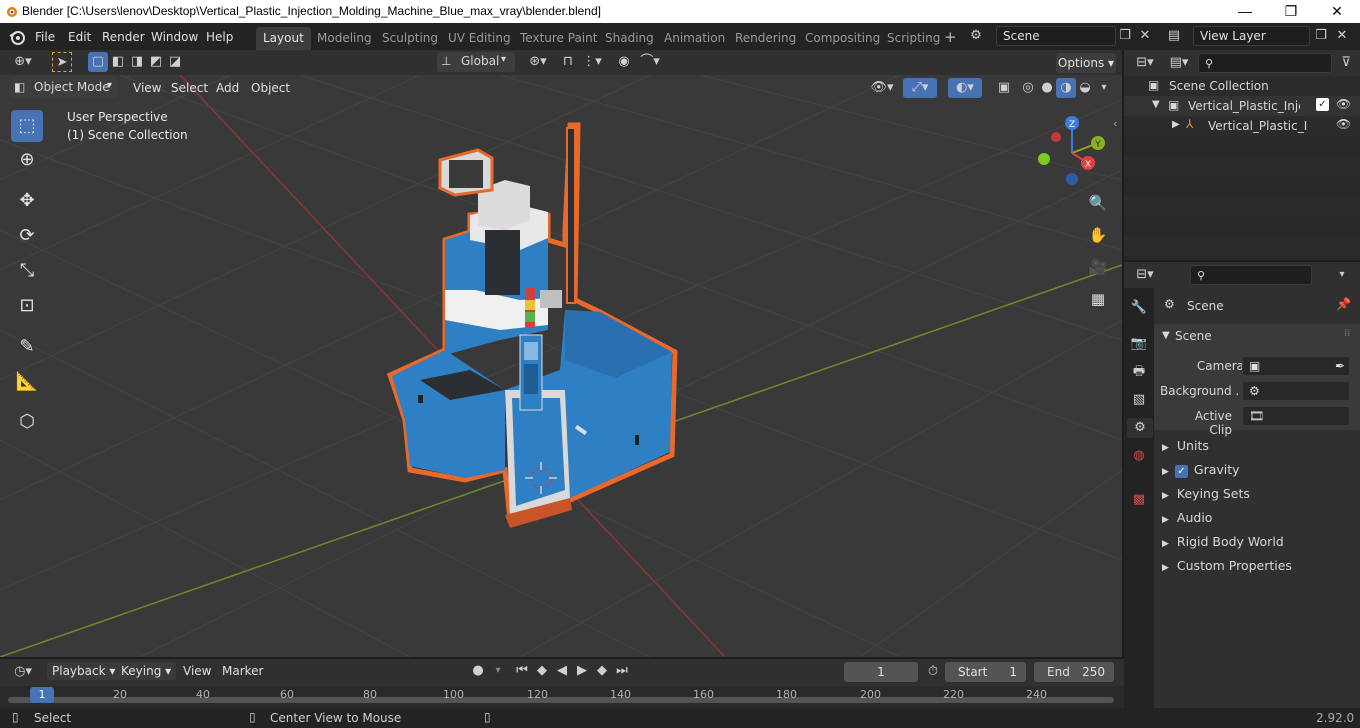 This screenshot has height=728, width=1360. Describe the element at coordinates (1343, 124) in the screenshot. I see `object-eye-icon: 👁` at that location.